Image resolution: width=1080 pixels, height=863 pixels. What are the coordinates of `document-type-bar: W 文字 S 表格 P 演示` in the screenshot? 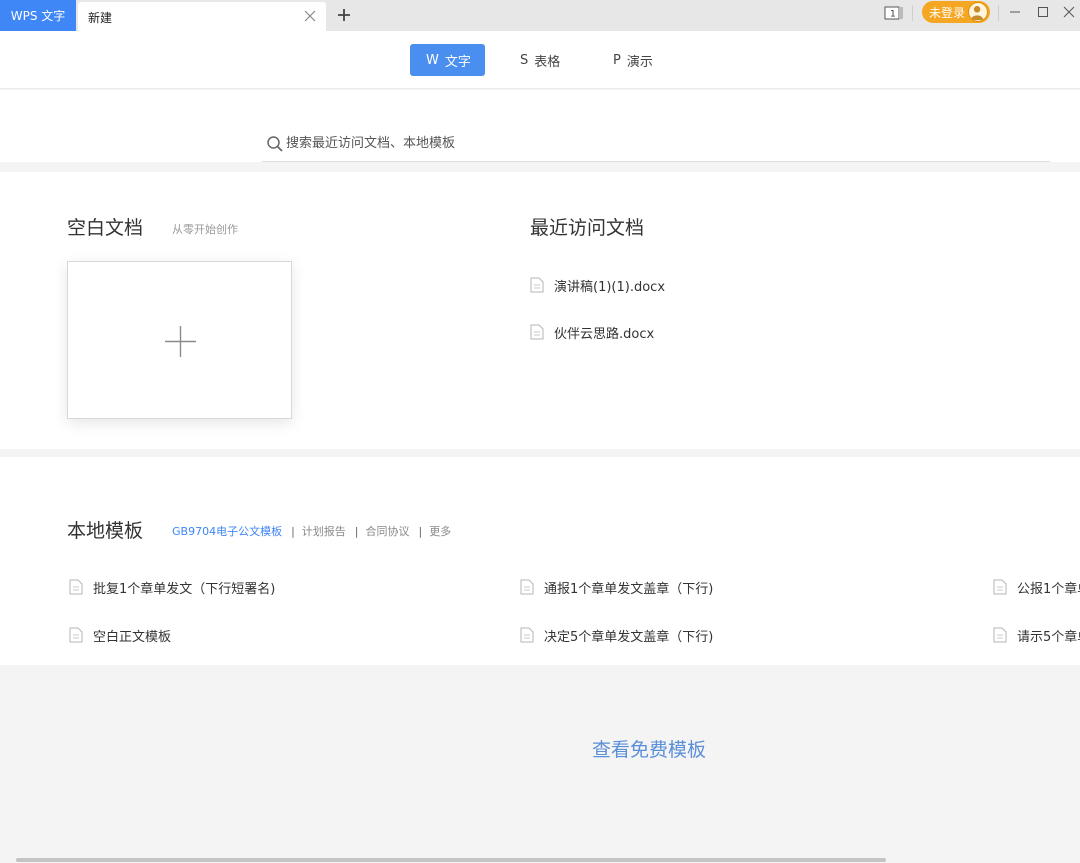 It's located at (540, 60).